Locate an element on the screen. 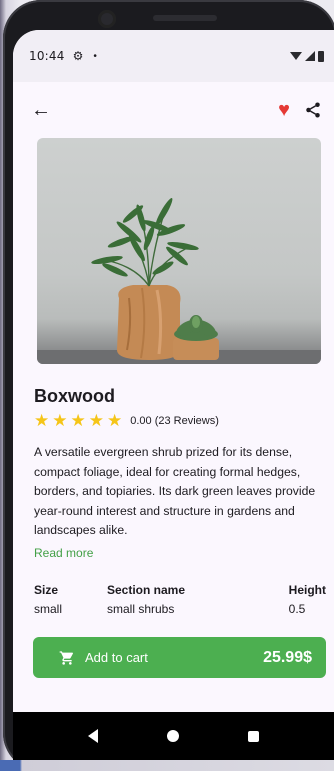 This screenshot has height=771, width=334. spec-value: 0.5 is located at coordinates (297, 609).